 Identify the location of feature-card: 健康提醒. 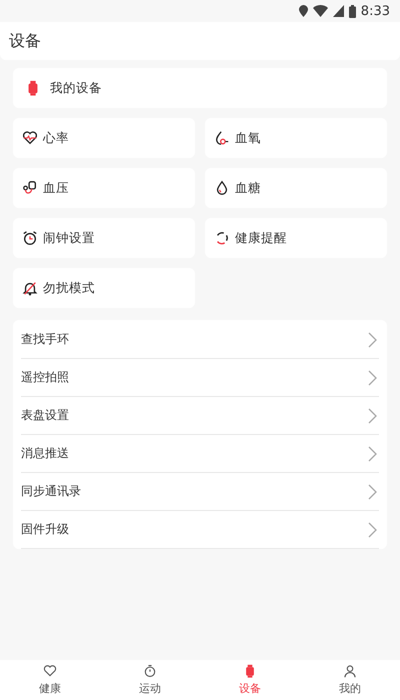
(296, 238).